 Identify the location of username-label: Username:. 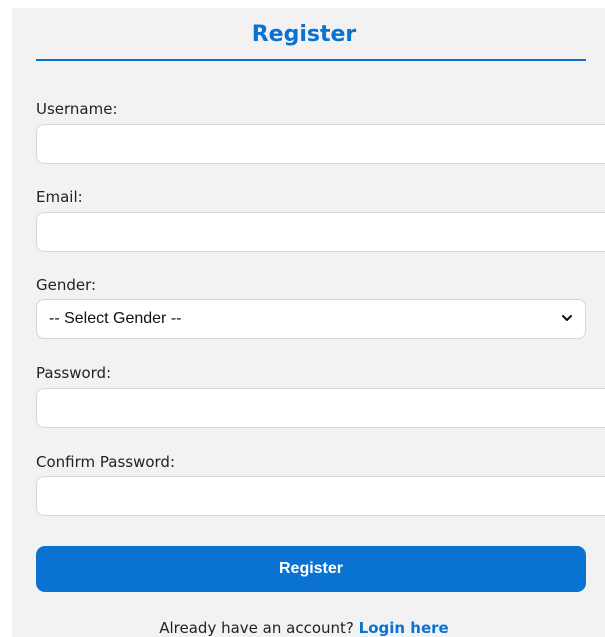
(77, 109).